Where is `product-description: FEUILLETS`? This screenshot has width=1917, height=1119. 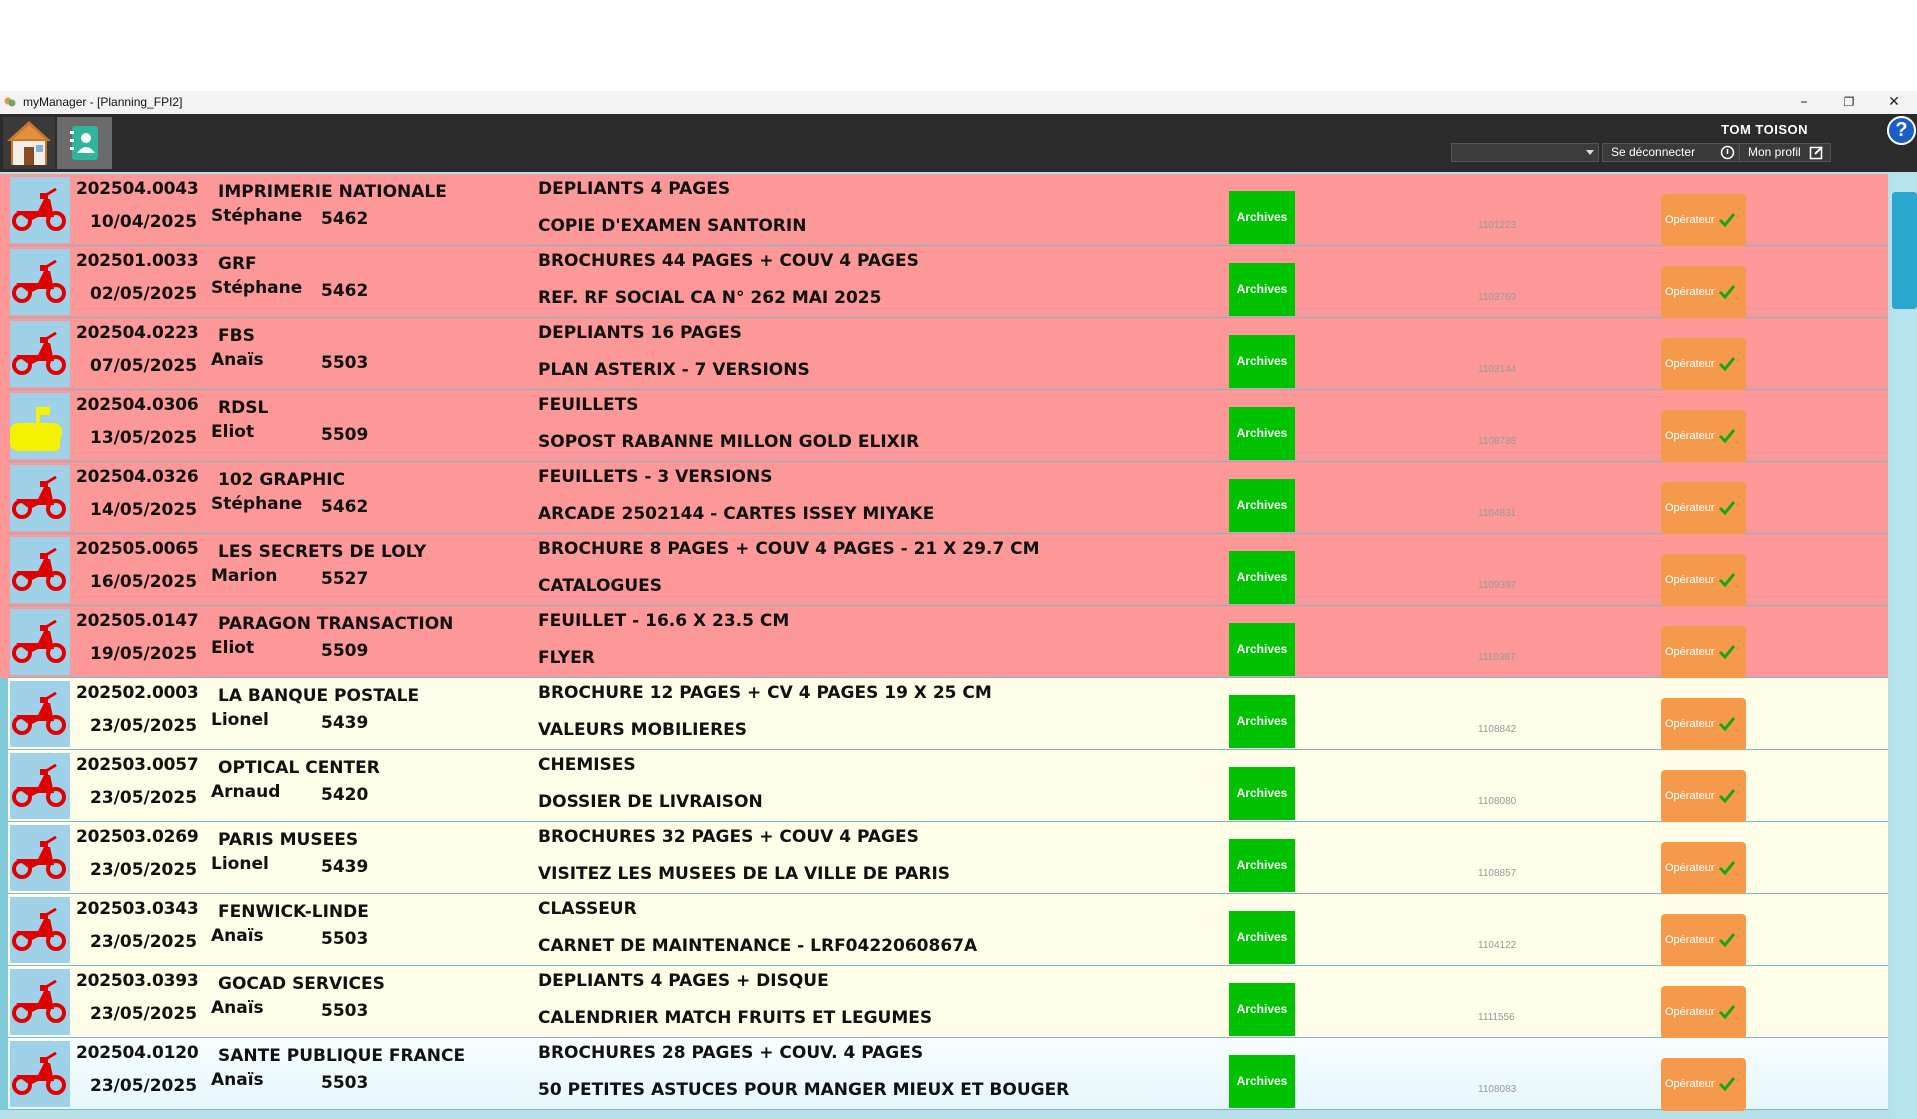
product-description: FEUILLETS is located at coordinates (588, 405).